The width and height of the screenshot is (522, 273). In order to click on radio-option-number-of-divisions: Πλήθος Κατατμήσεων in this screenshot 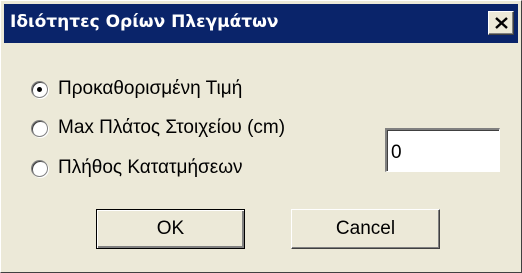, I will do `click(137, 168)`.